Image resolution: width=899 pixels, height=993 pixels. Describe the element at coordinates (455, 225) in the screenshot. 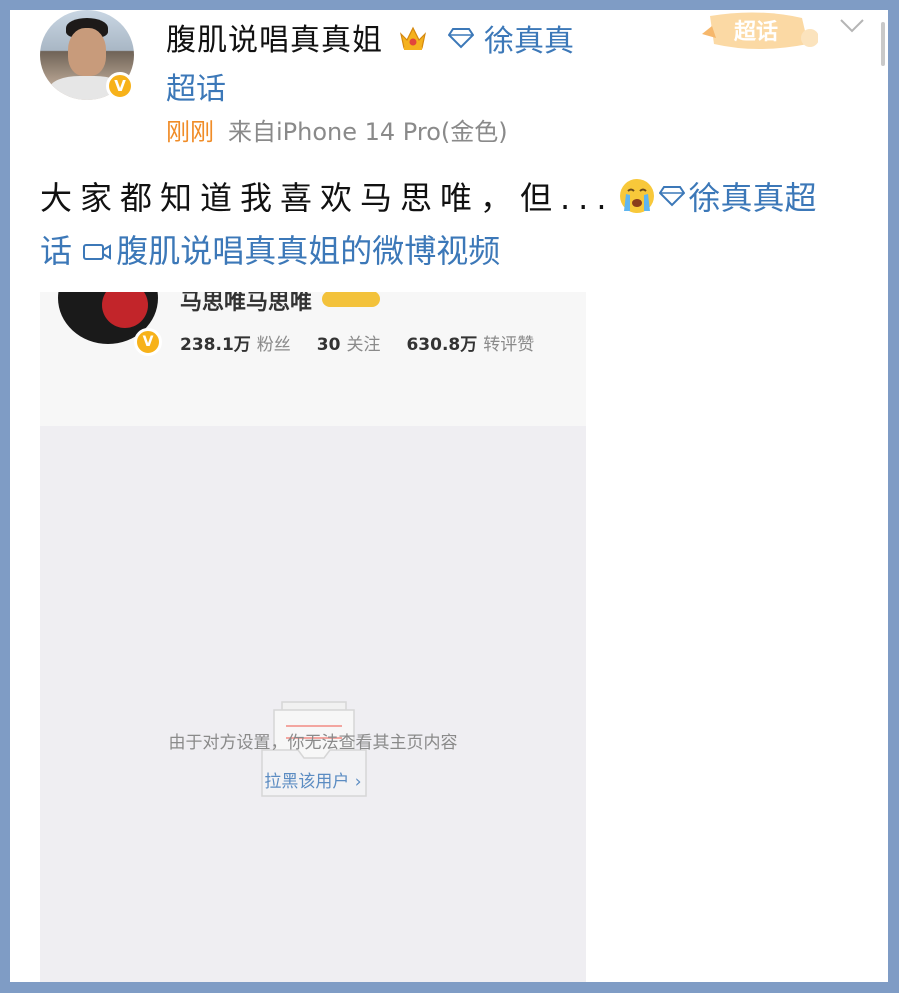

I see `post-body: 大家都知道我喜欢马思唯，但... 徐真真超话 腹肌说唱真真姐的微博视频` at that location.